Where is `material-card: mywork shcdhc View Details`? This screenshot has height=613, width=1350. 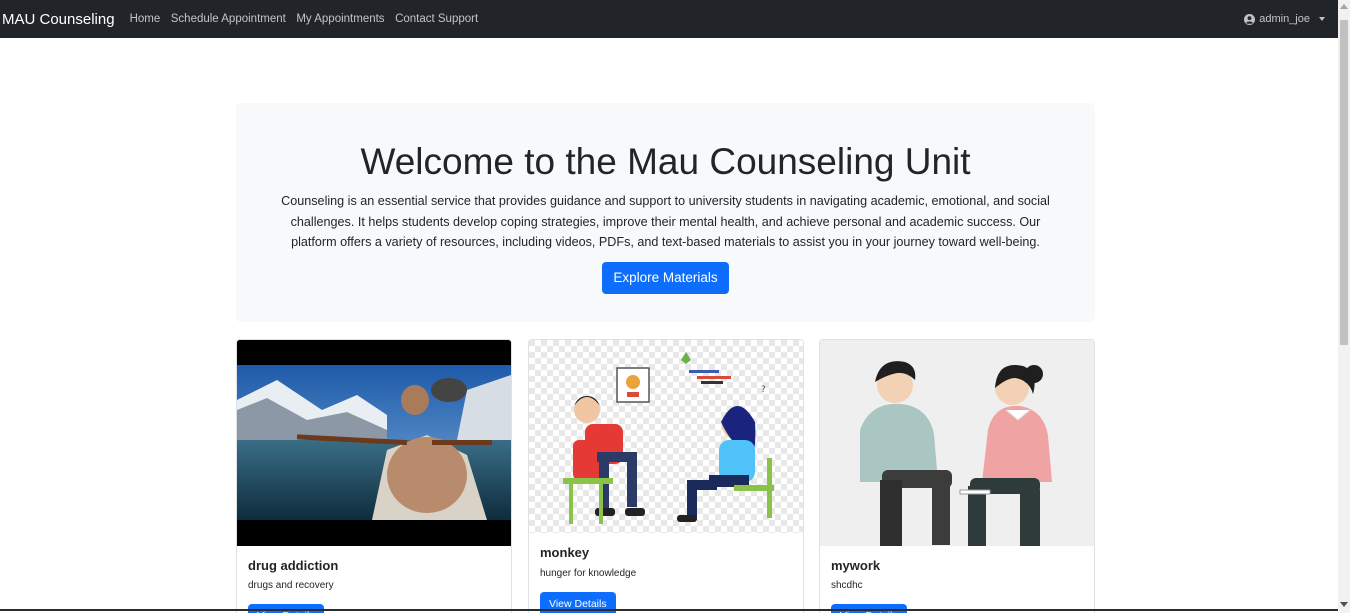 material-card: mywork shcdhc View Details is located at coordinates (957, 476).